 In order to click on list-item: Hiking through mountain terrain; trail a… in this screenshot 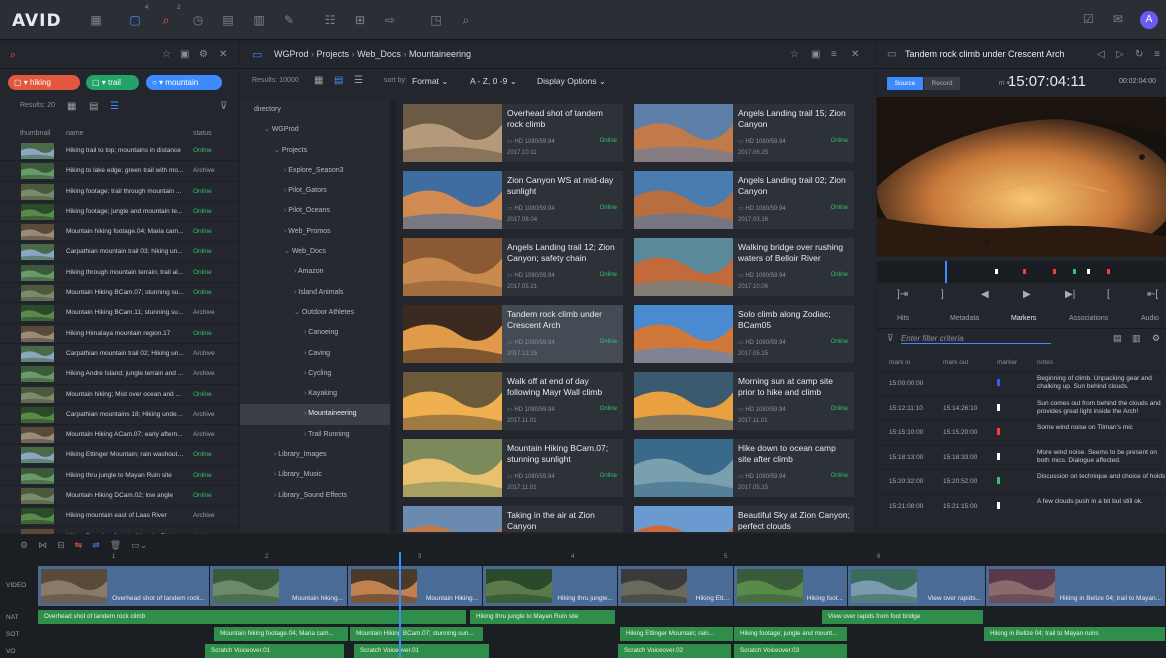, I will do `click(119, 273)`.